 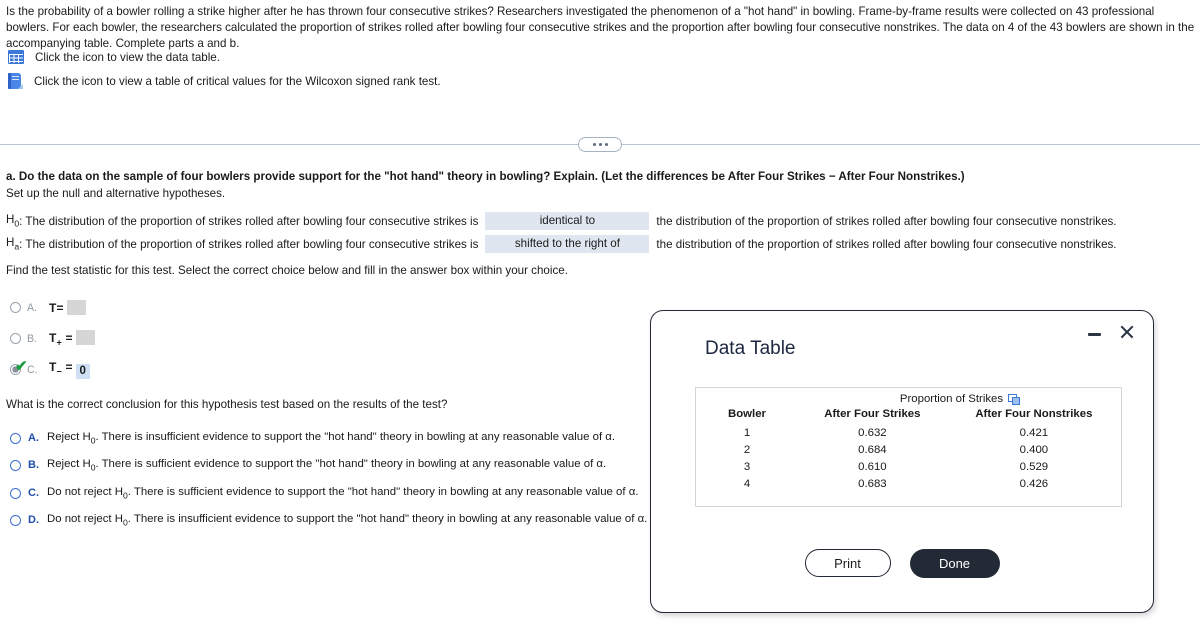 What do you see at coordinates (82, 371) in the screenshot?
I see `statistic-c-input: 0` at bounding box center [82, 371].